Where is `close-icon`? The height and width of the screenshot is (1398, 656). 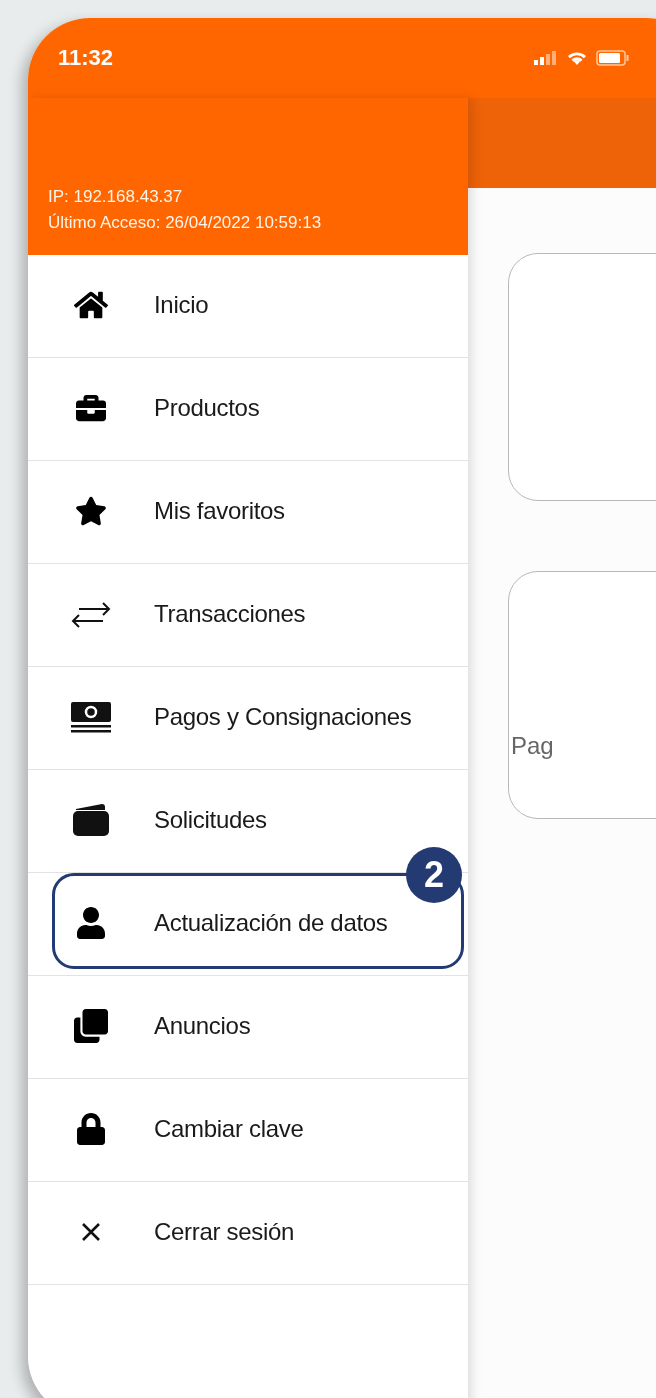 close-icon is located at coordinates (91, 1232).